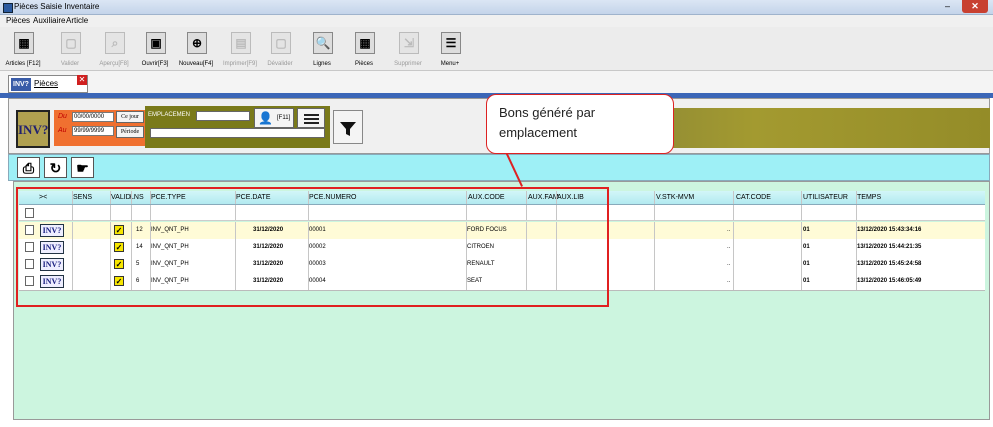 Image resolution: width=993 pixels, height=427 pixels. Describe the element at coordinates (322, 64) in the screenshot. I see `toolbar-label: Lignes` at that location.